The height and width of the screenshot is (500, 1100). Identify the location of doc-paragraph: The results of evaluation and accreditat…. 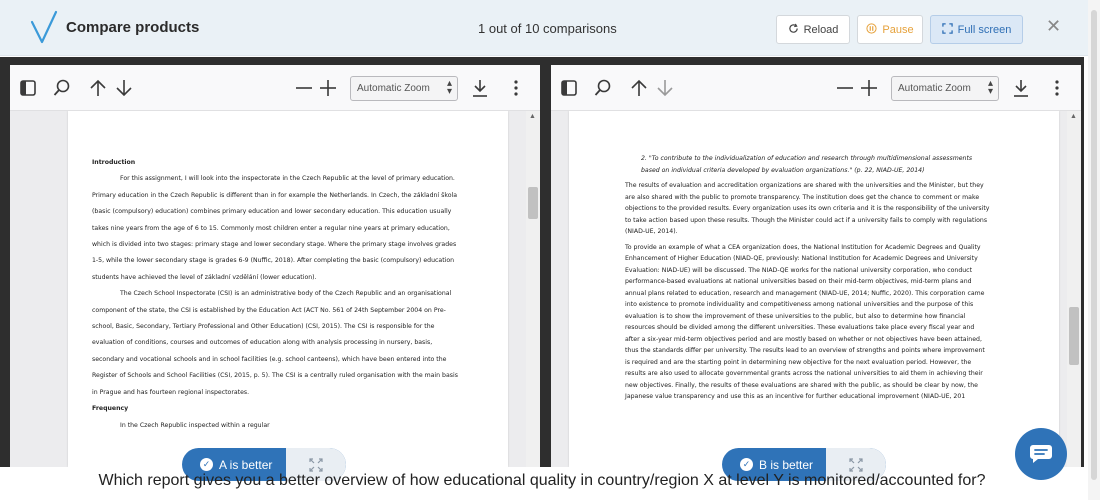
(807, 208).